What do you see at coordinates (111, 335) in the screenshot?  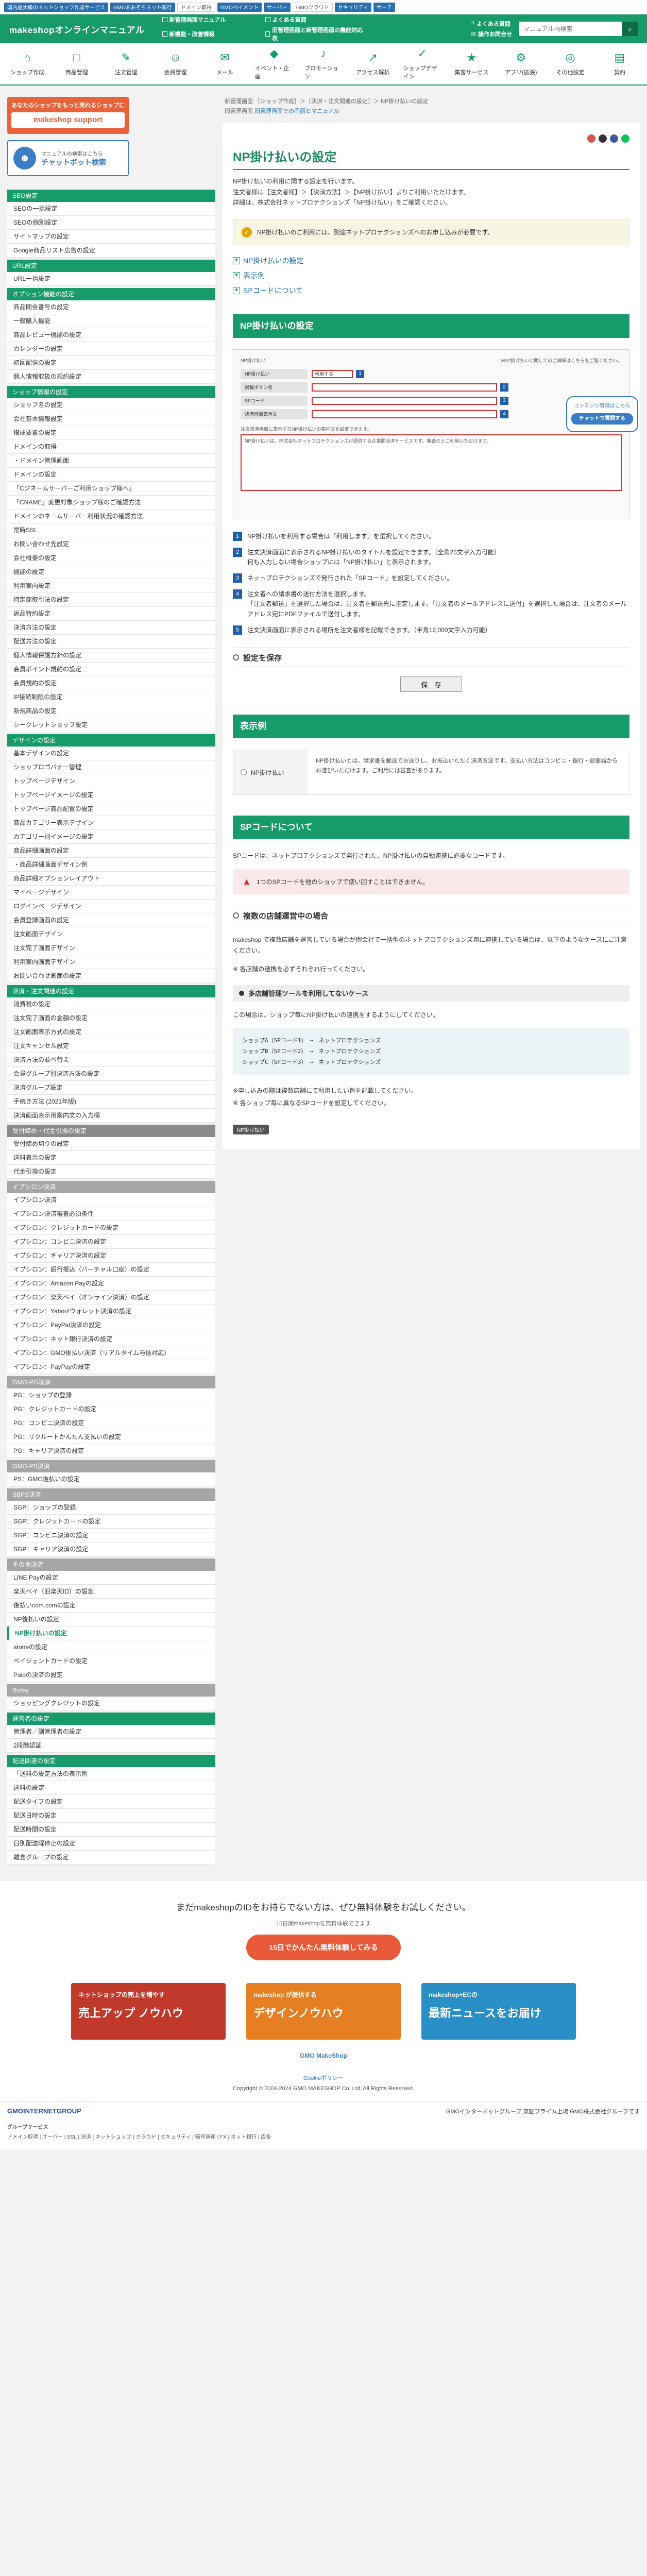 I see `sidebar-item: 商品レビュー機能の設定` at bounding box center [111, 335].